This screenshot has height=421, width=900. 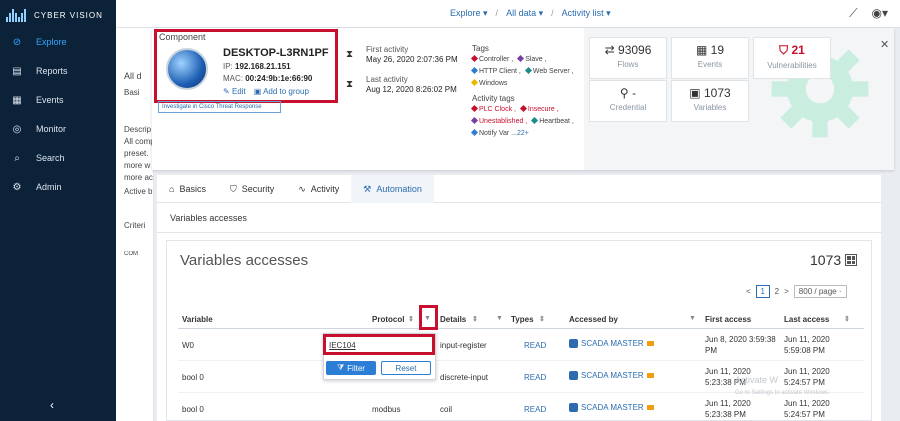 I want to click on pagination: < 1 2 > 800 / page ·, so click(x=796, y=291).